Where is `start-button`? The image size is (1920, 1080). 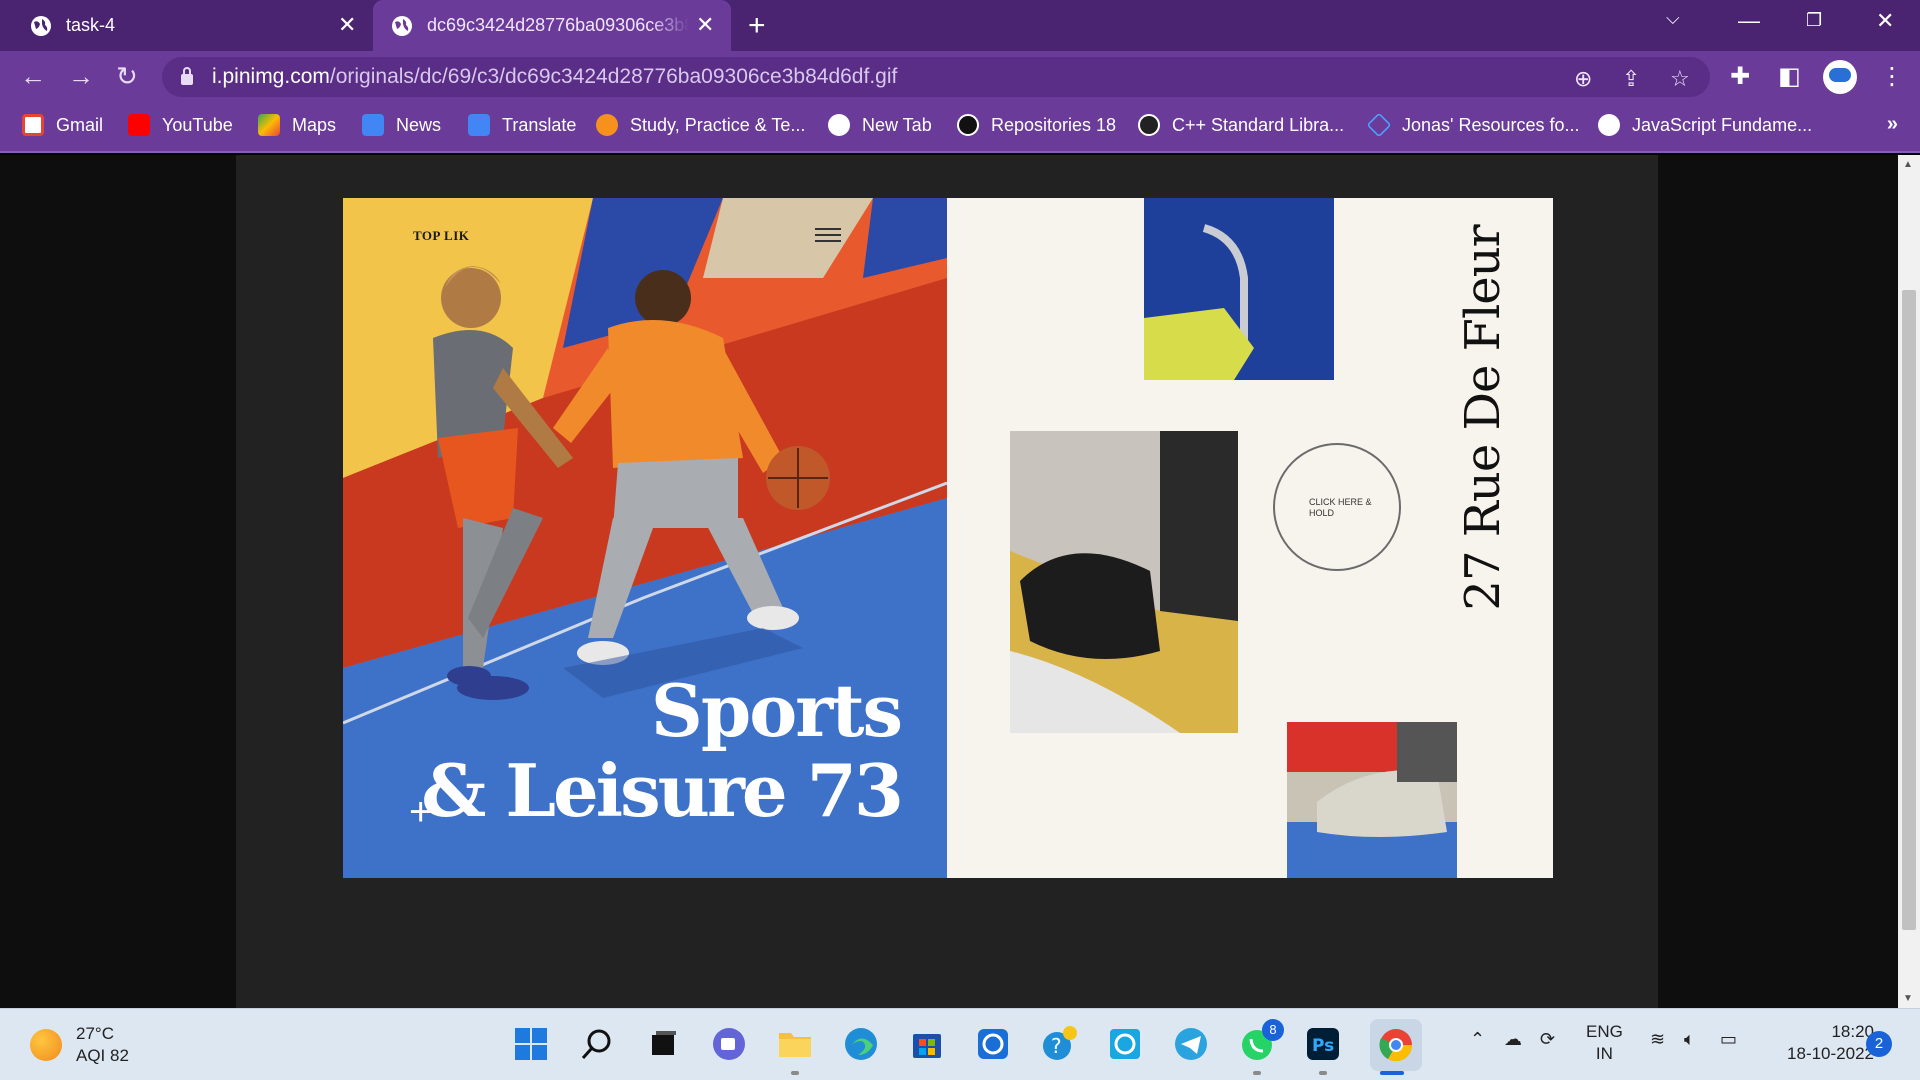
start-button is located at coordinates (531, 1044).